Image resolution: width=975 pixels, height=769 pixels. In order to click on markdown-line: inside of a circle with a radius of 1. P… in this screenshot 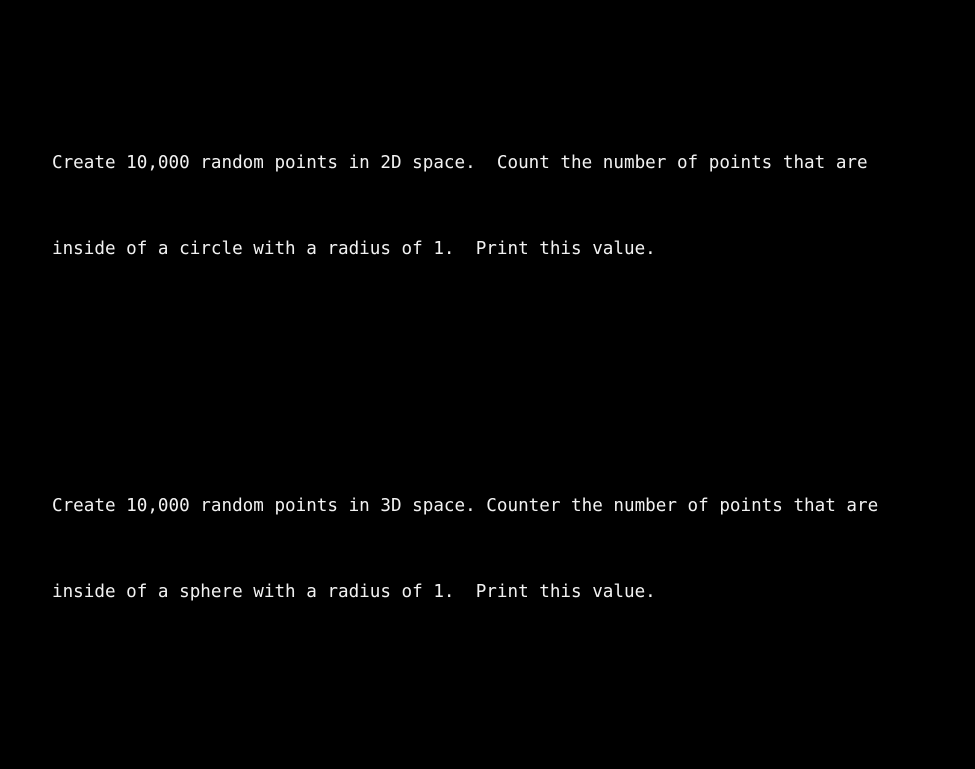, I will do `click(354, 248)`.